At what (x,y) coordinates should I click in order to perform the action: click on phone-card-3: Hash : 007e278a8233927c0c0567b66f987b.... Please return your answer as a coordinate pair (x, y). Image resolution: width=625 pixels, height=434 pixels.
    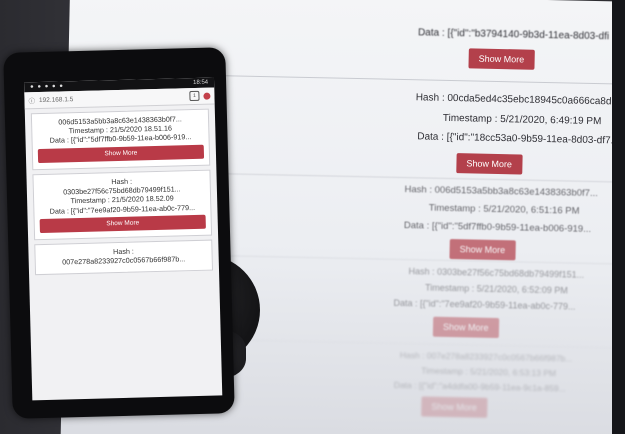
    Looking at the image, I should click on (124, 257).